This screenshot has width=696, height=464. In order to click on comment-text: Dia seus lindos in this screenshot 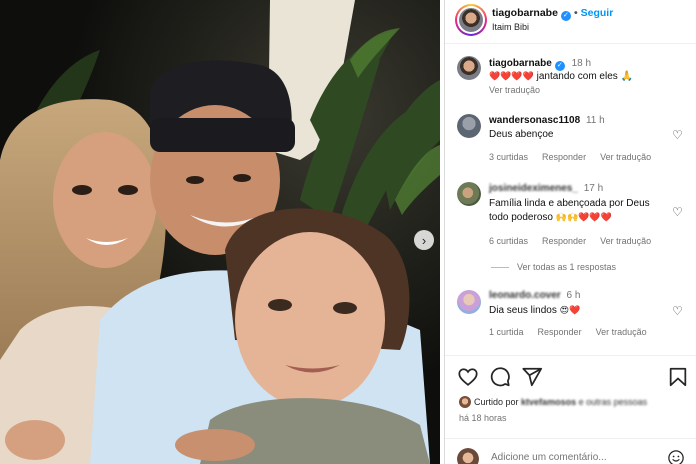, I will do `click(523, 310)`.